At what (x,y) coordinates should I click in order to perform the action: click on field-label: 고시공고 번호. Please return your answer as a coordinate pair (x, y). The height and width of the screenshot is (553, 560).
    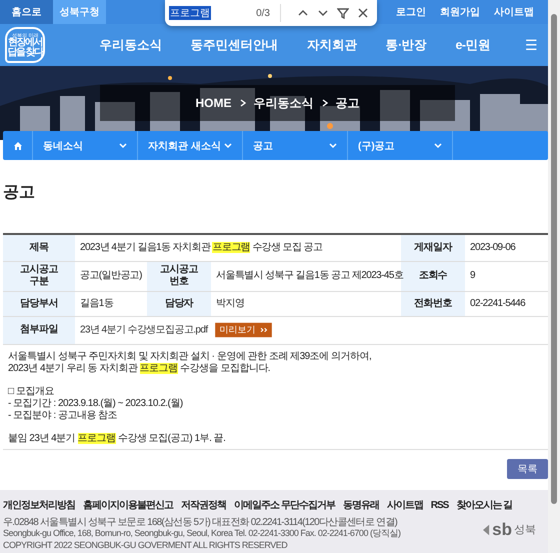
    Looking at the image, I should click on (179, 275).